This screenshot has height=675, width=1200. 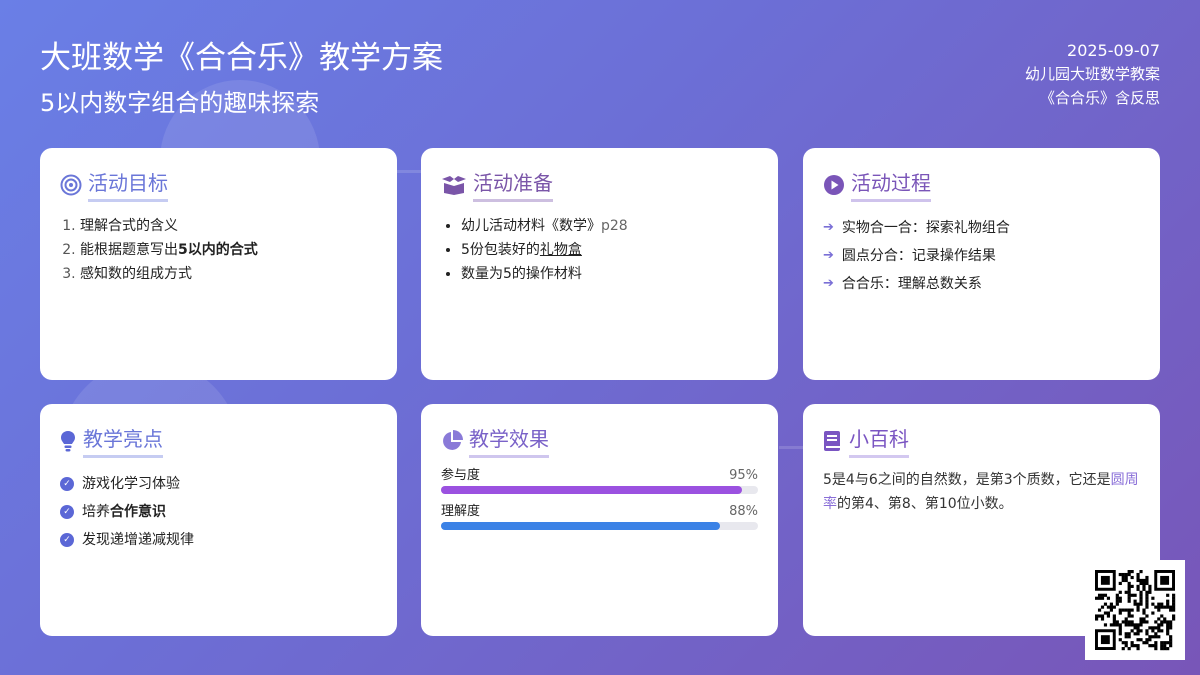 I want to click on card-goals: 活动目标 理解合式的含义 能根据题意写出5以内的合式 感知数的组成方式, so click(x=218, y=264).